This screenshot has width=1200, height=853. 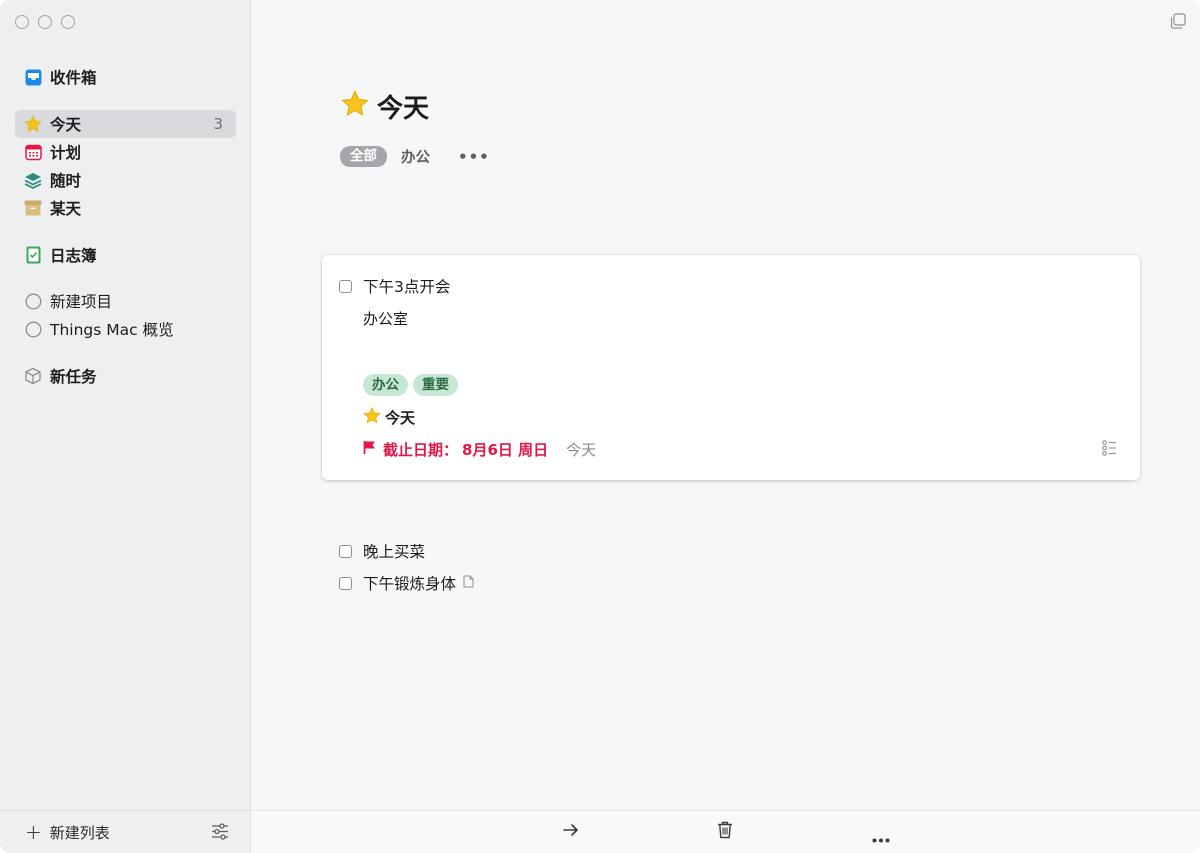 I want to click on sidebar-item-anytime: 随时, so click(x=125, y=180).